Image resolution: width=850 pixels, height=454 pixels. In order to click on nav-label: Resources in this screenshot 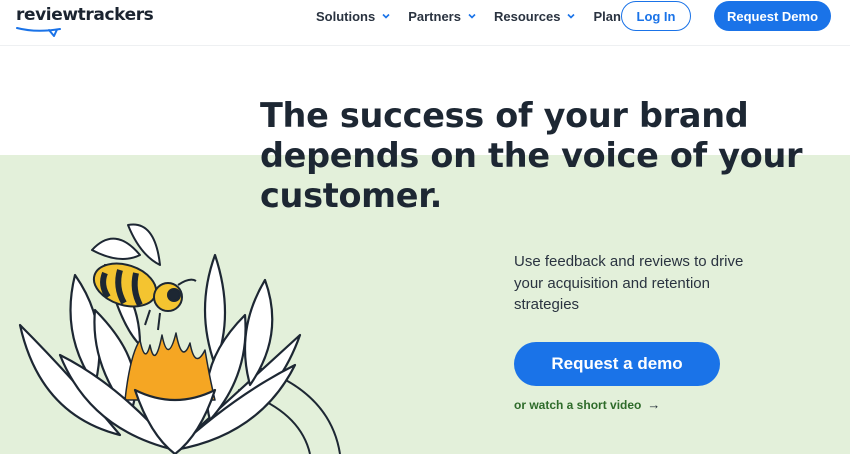, I will do `click(527, 16)`.